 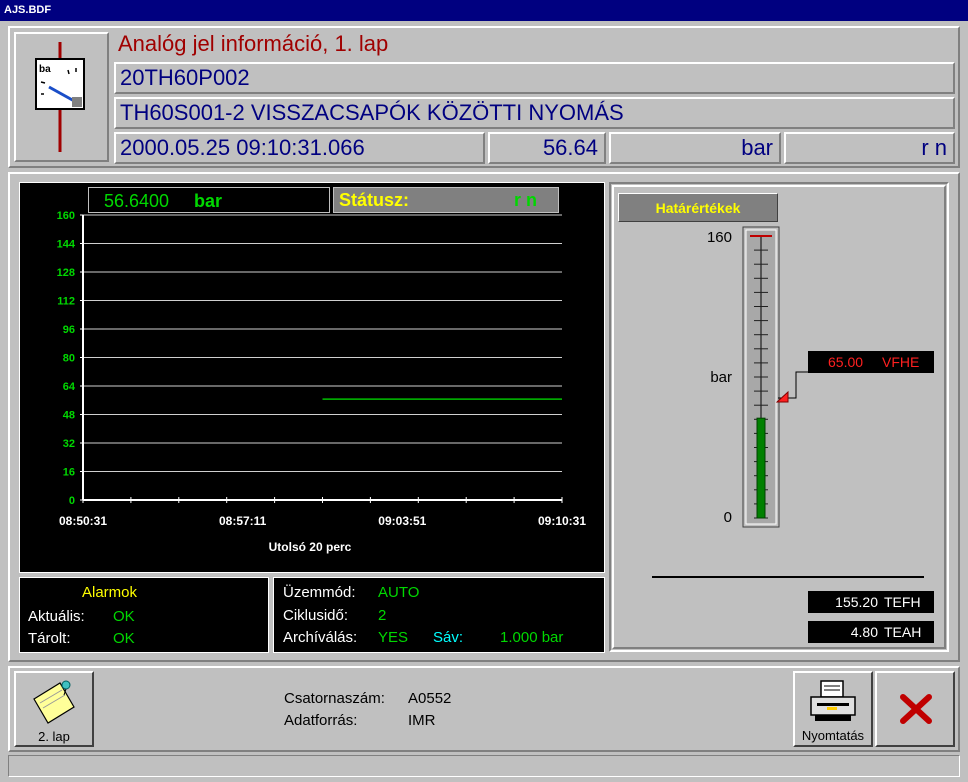 What do you see at coordinates (856, 602) in the screenshot?
I see `upper-limit-value: 155.20` at bounding box center [856, 602].